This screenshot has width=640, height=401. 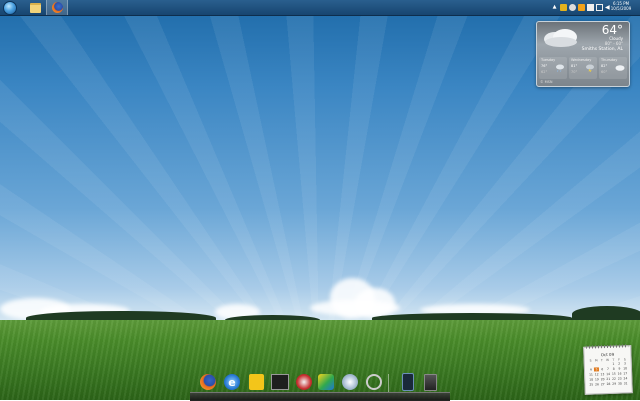 What do you see at coordinates (604, 72) in the screenshot?
I see `forecast-low: 60°` at bounding box center [604, 72].